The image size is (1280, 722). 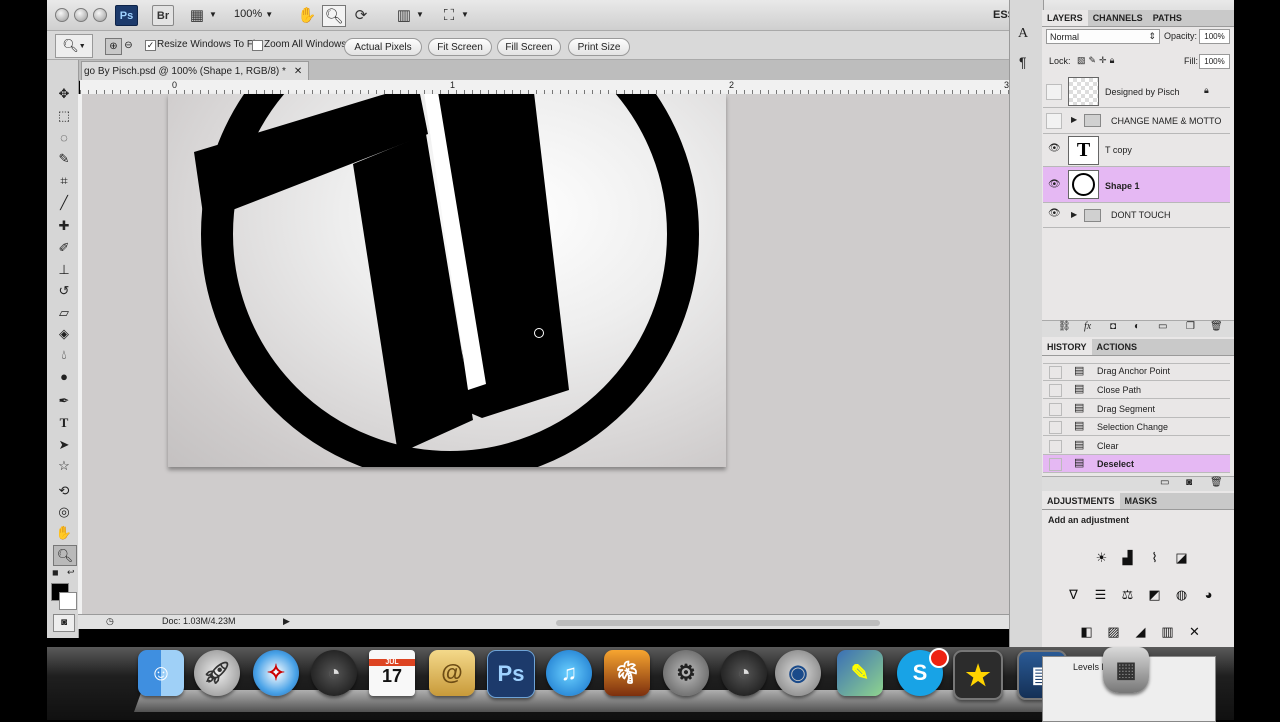 What do you see at coordinates (383, 47) in the screenshot?
I see `actual-pixels-button: Actual Pixels` at bounding box center [383, 47].